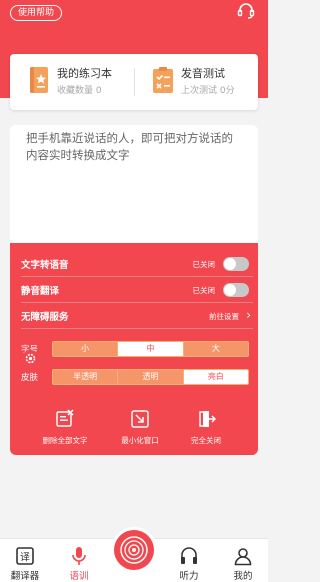 The width and height of the screenshot is (320, 582). Describe the element at coordinates (137, 264) in the screenshot. I see `tts-row: 文字转语音 已关闭` at that location.